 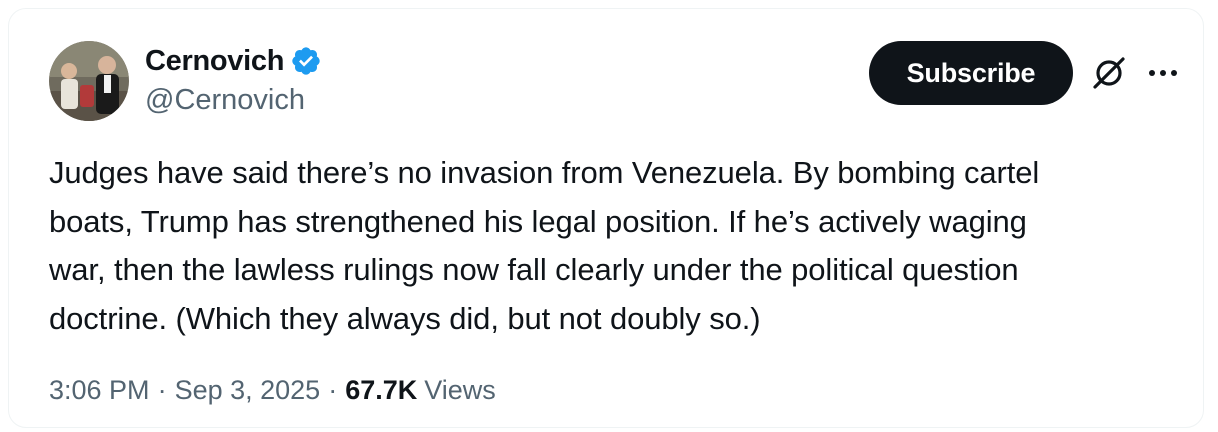 What do you see at coordinates (89, 81) in the screenshot?
I see `avatar` at bounding box center [89, 81].